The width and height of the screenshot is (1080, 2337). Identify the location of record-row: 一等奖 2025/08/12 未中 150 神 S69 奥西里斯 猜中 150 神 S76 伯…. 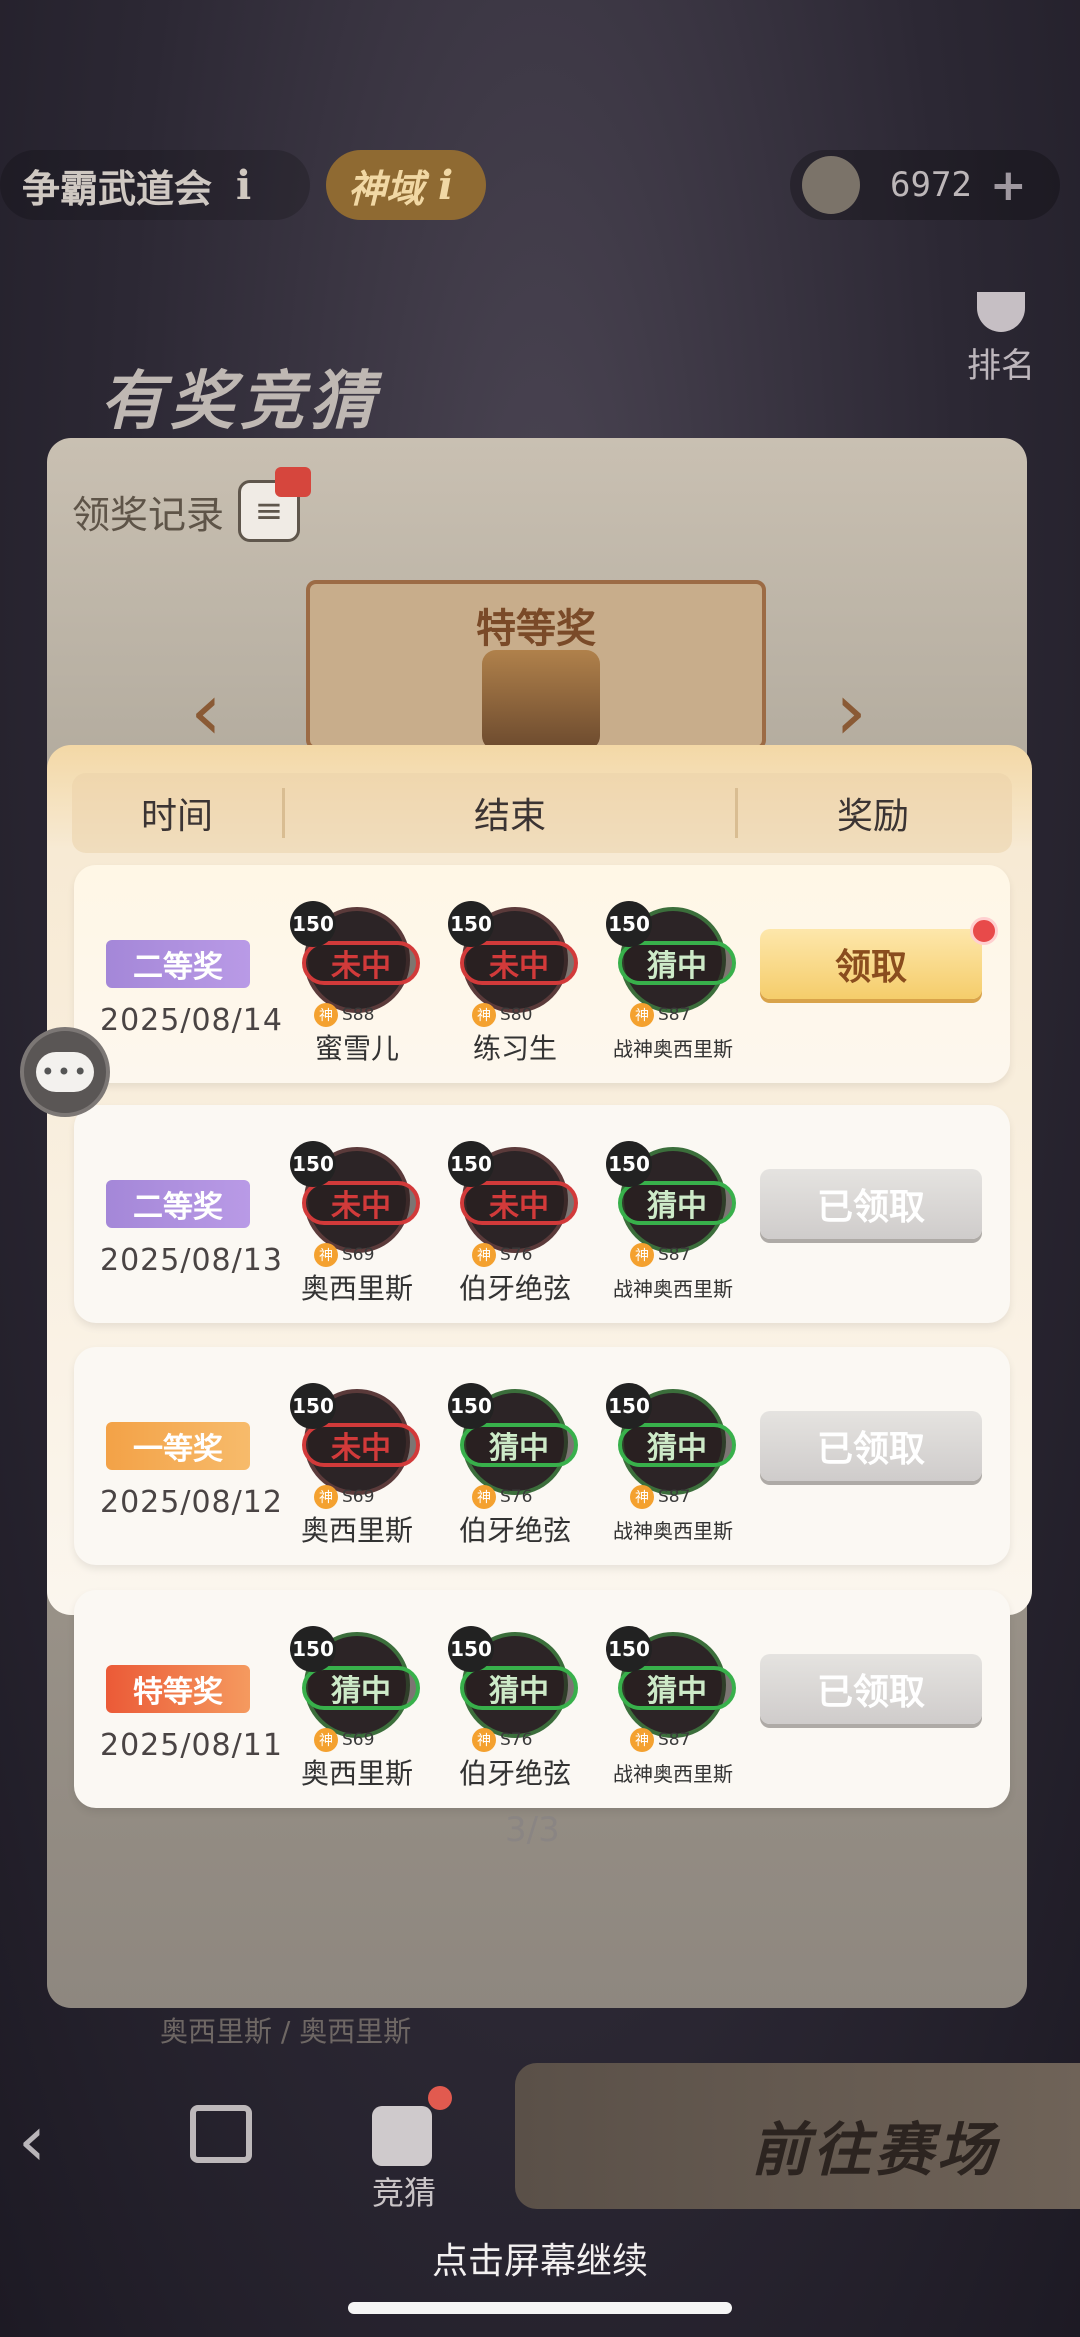
(542, 1456).